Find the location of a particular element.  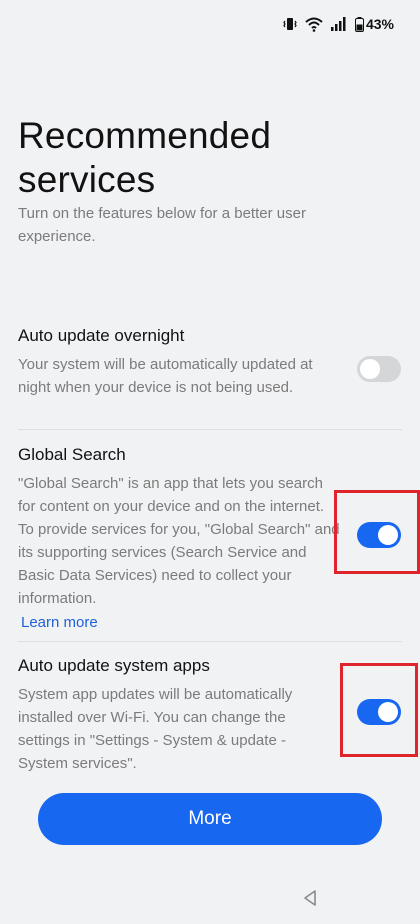

global-search-toggle is located at coordinates (379, 535).